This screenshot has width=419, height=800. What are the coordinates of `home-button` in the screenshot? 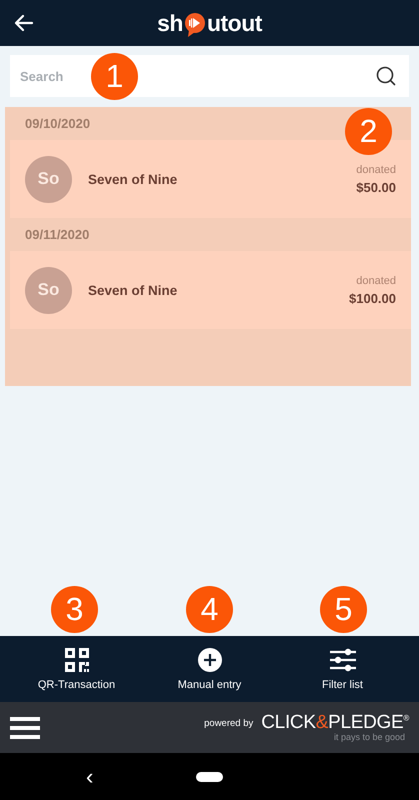 It's located at (209, 777).